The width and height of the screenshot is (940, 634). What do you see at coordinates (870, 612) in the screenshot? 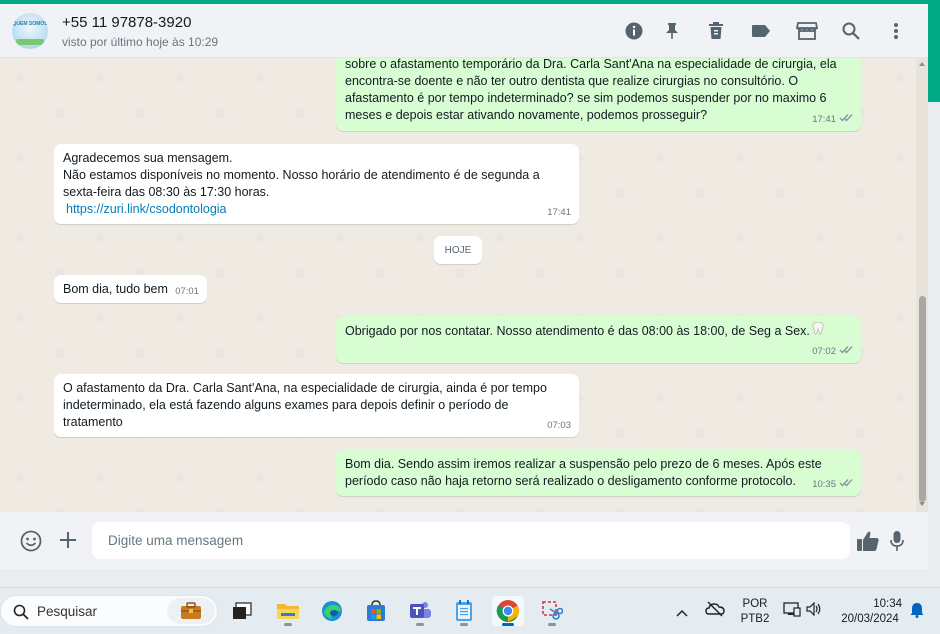
I see `clock: 10:34 20/03/2024` at bounding box center [870, 612].